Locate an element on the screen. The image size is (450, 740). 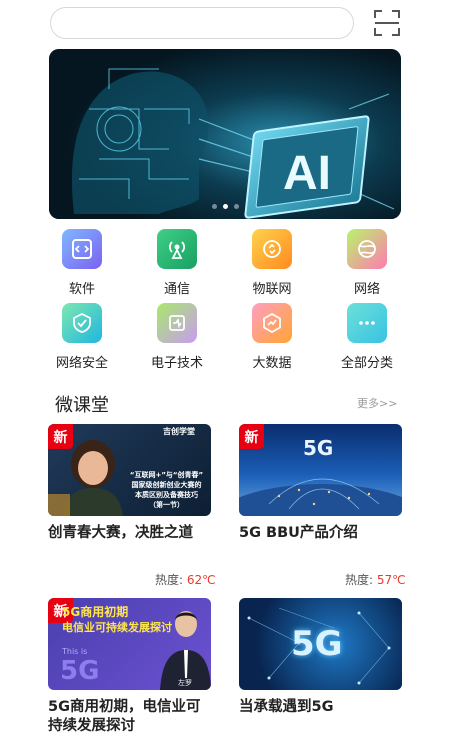
thumb-caption-line: （第一节） is located at coordinates (166, 505).